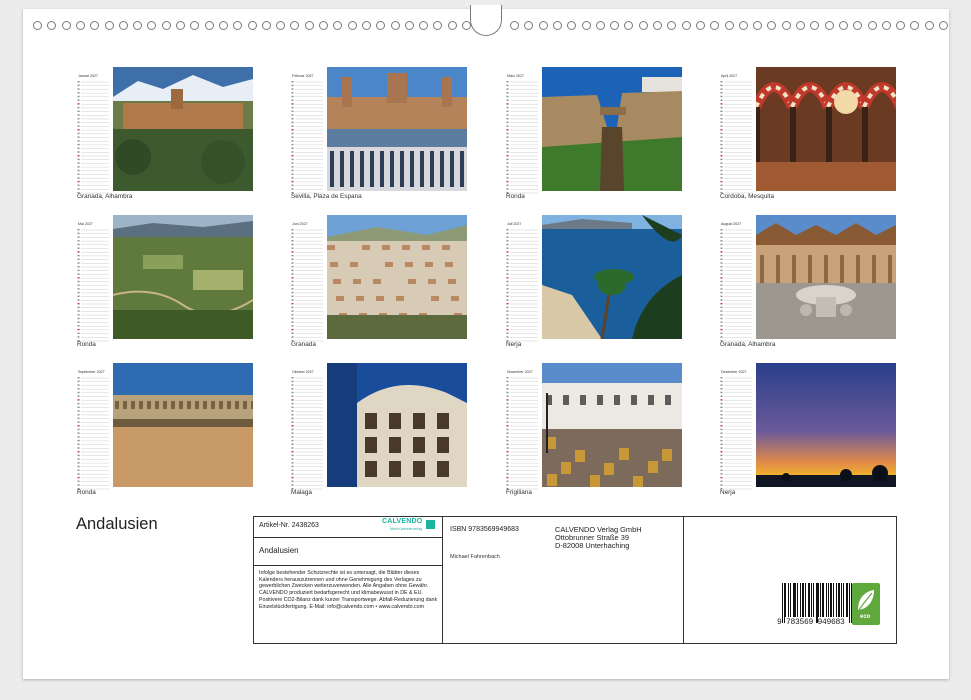 The width and height of the screenshot is (971, 700). I want to click on month-tile: November 2027 Frigiliana, so click(594, 433).